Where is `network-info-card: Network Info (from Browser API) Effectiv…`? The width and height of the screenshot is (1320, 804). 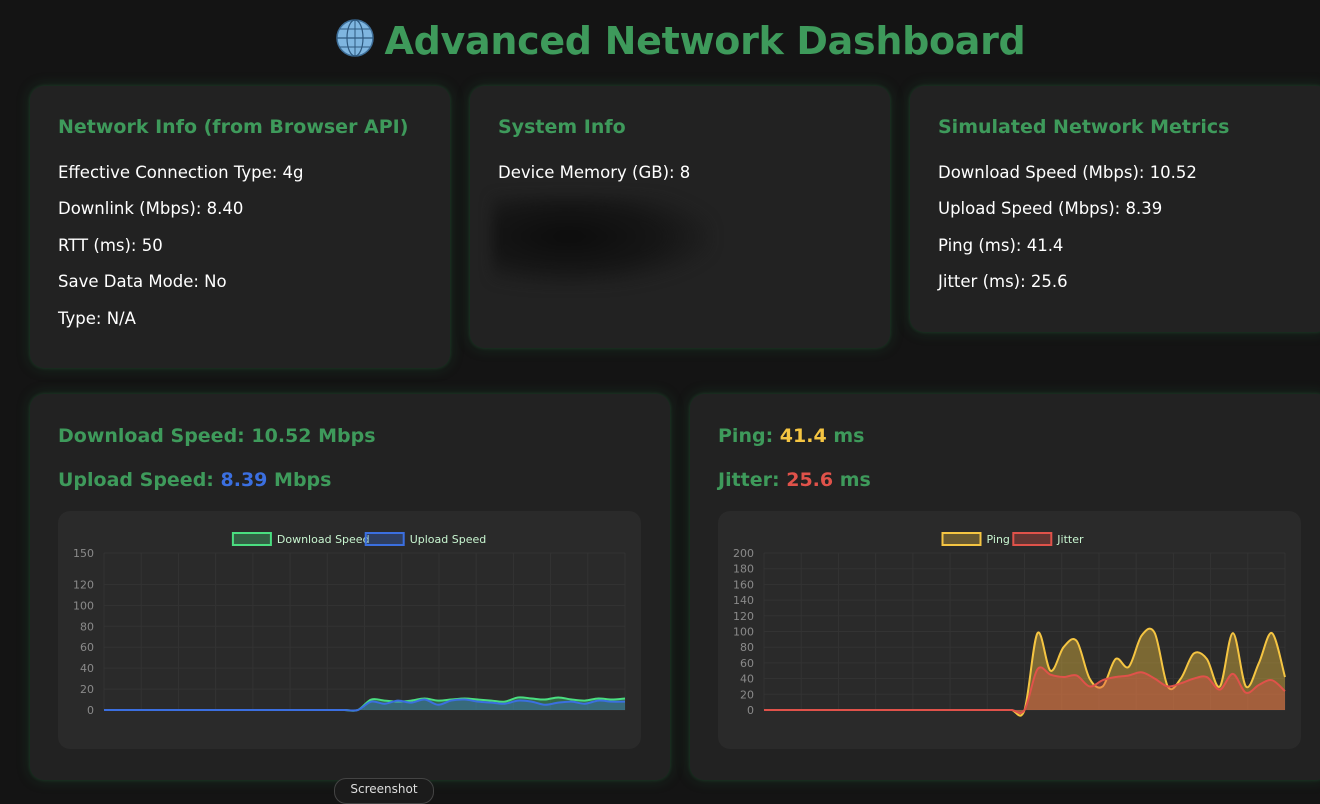
network-info-card: Network Info (from Browser API) Effectiv… is located at coordinates (240, 227).